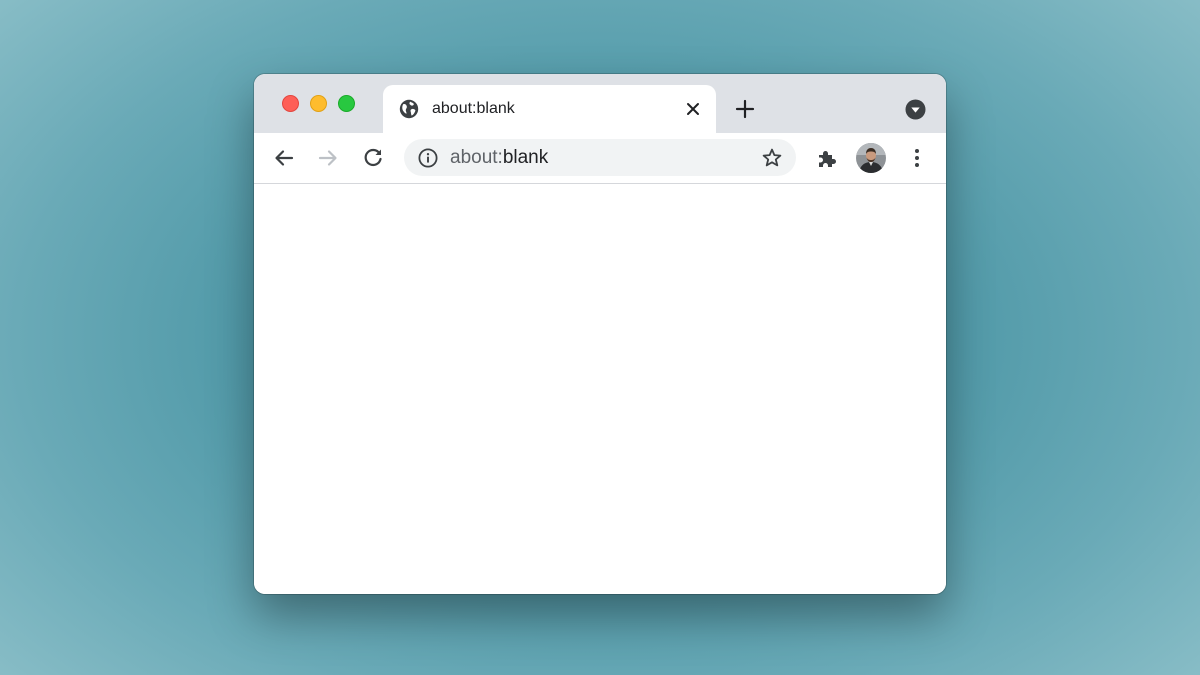 The width and height of the screenshot is (1200, 675). I want to click on chevron-down-circle-icon, so click(915, 109).